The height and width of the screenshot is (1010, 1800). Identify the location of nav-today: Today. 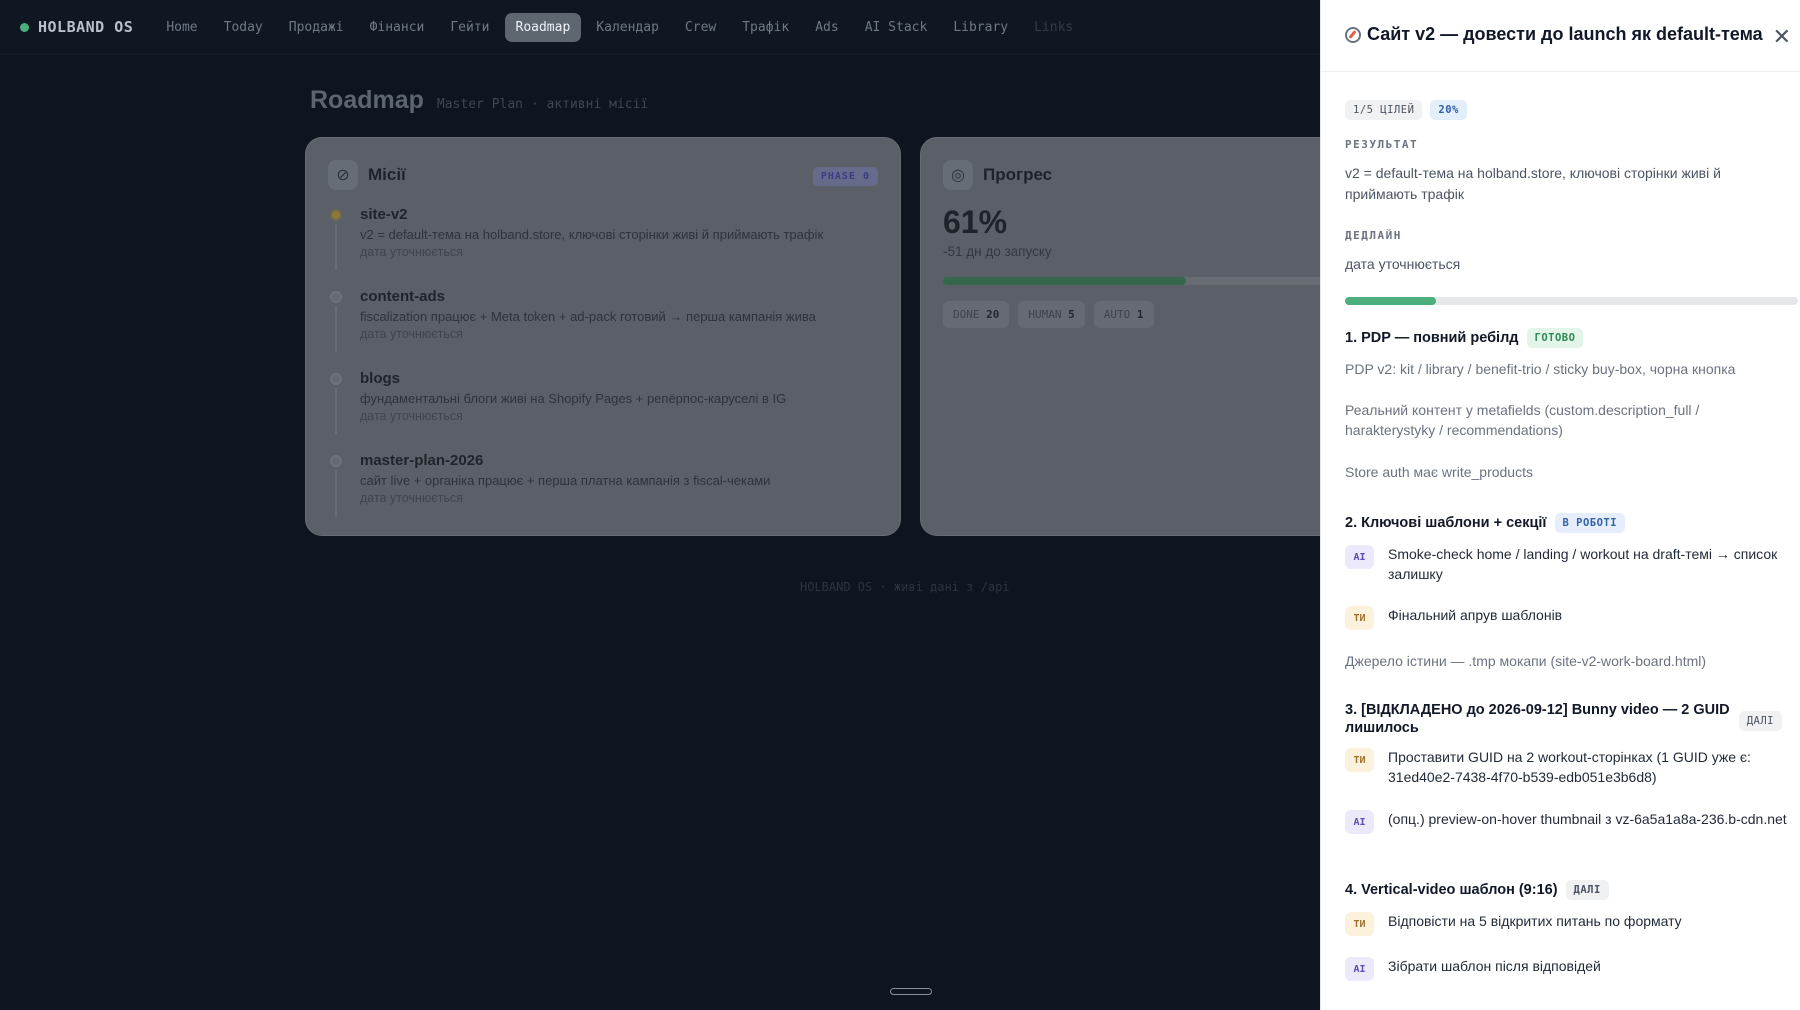
(243, 27).